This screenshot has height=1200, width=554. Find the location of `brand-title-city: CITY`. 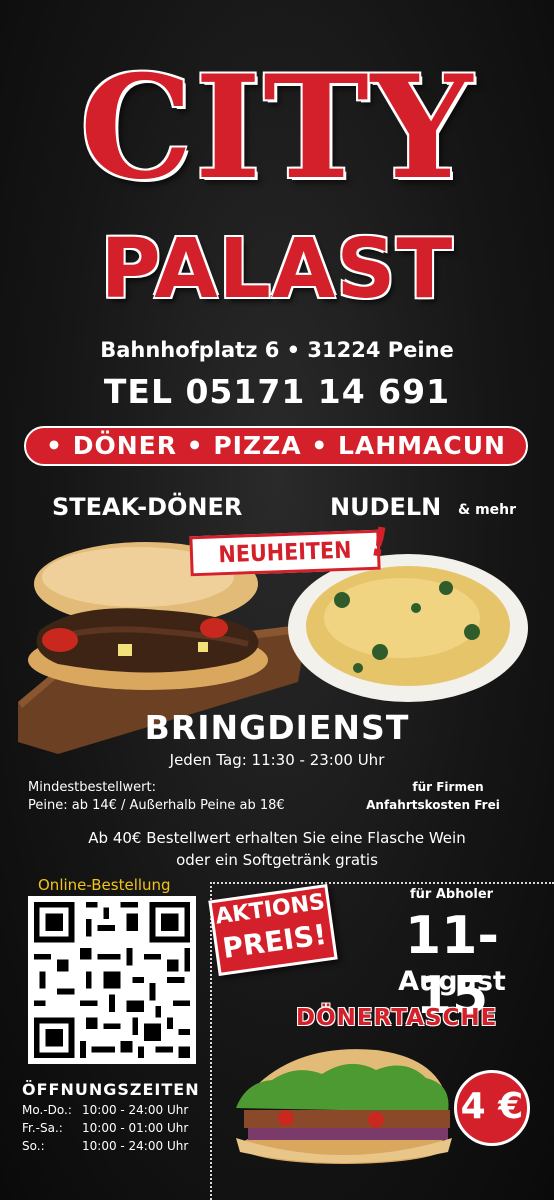

brand-title-city: CITY is located at coordinates (277, 128).